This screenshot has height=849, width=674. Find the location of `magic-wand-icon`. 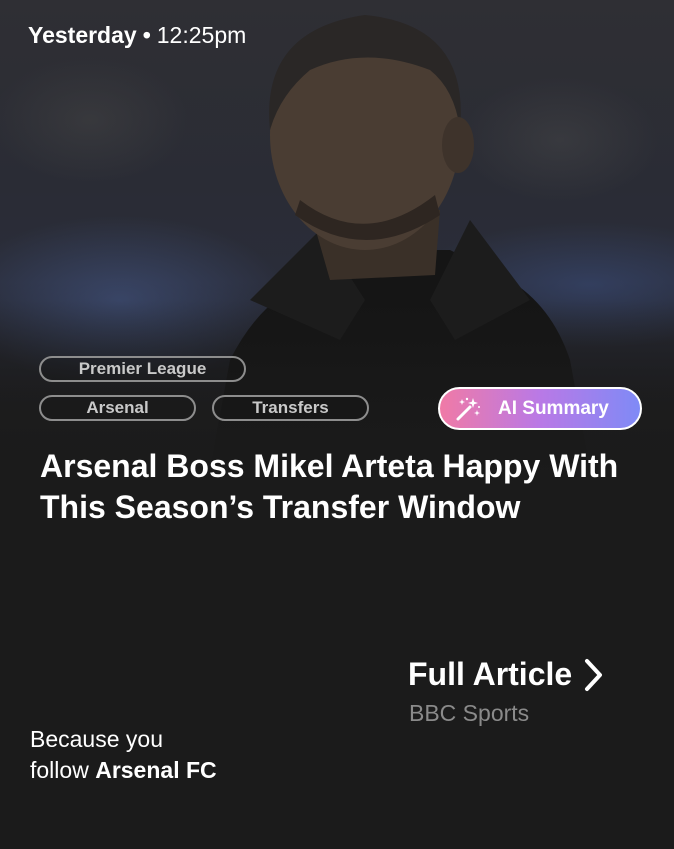

magic-wand-icon is located at coordinates (468, 408).